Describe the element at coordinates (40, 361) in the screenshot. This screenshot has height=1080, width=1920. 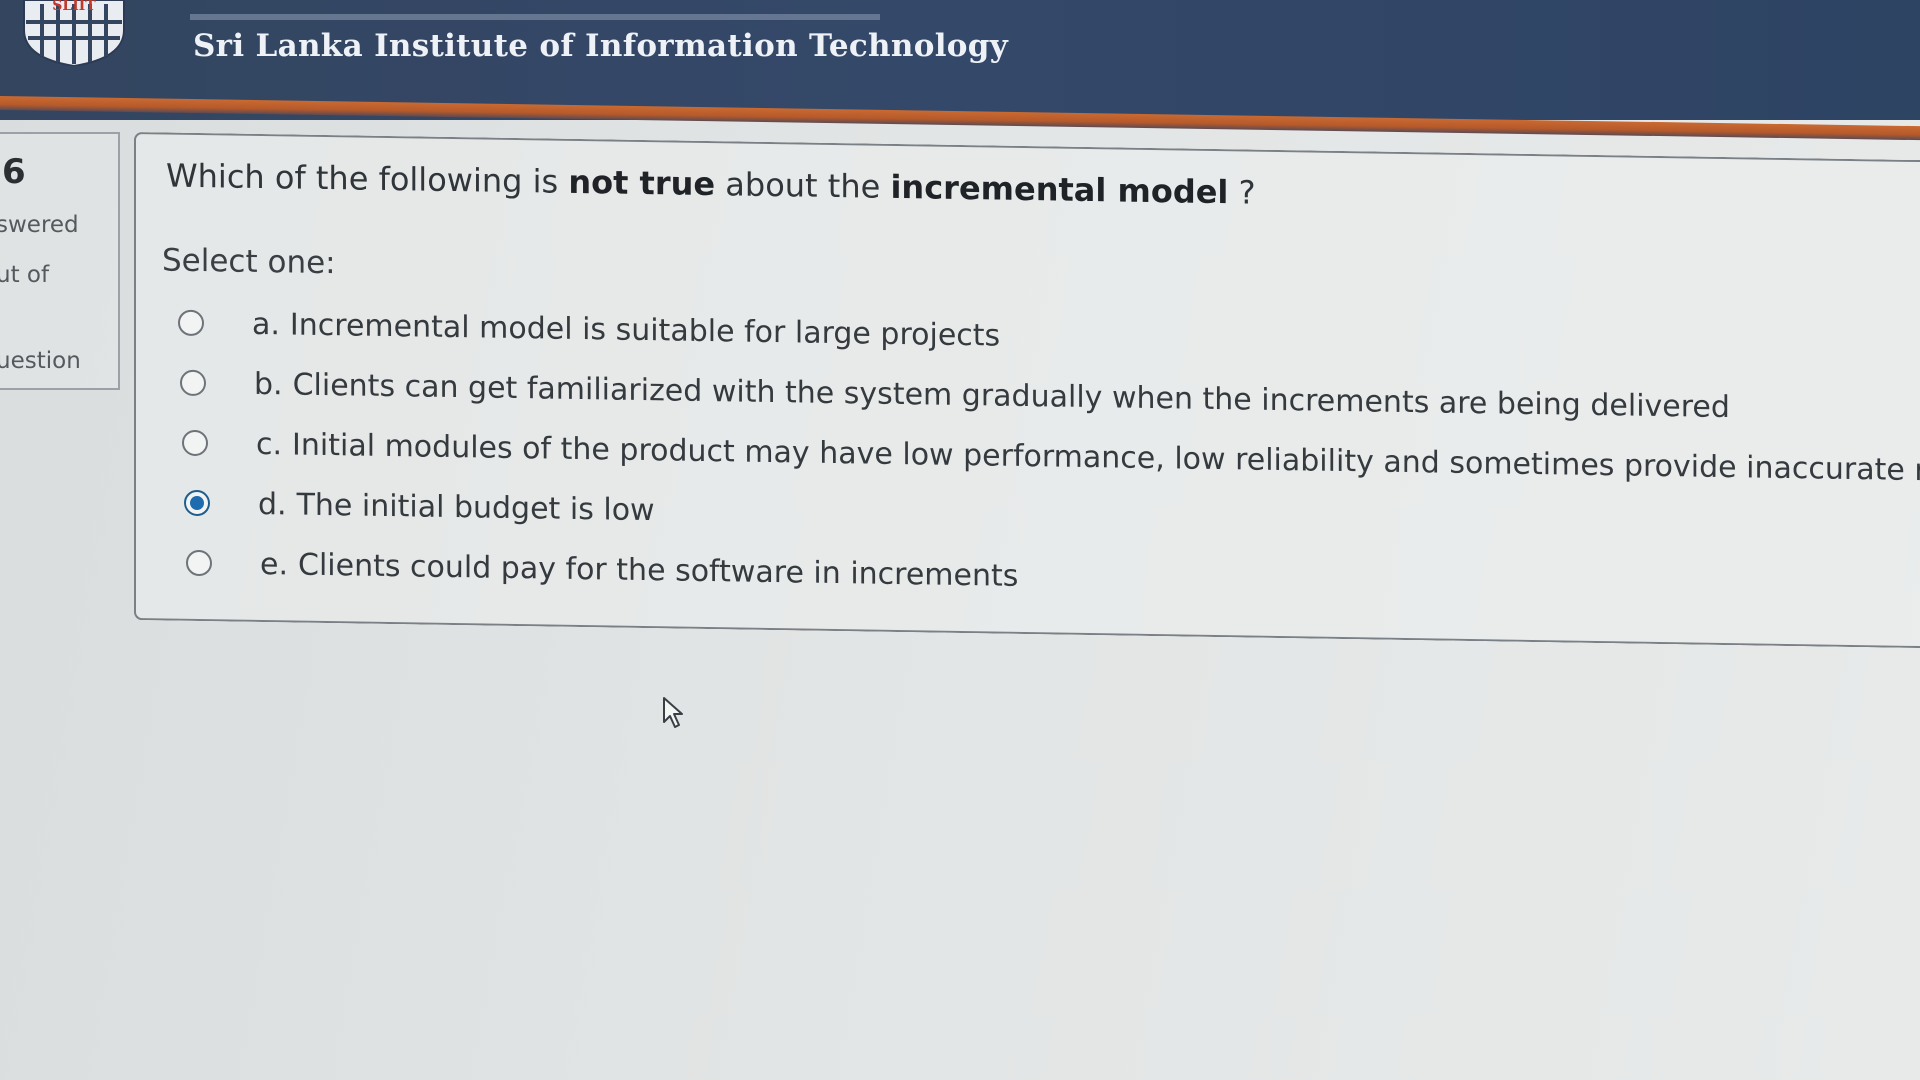
I see `flag-question-link: uestion` at that location.